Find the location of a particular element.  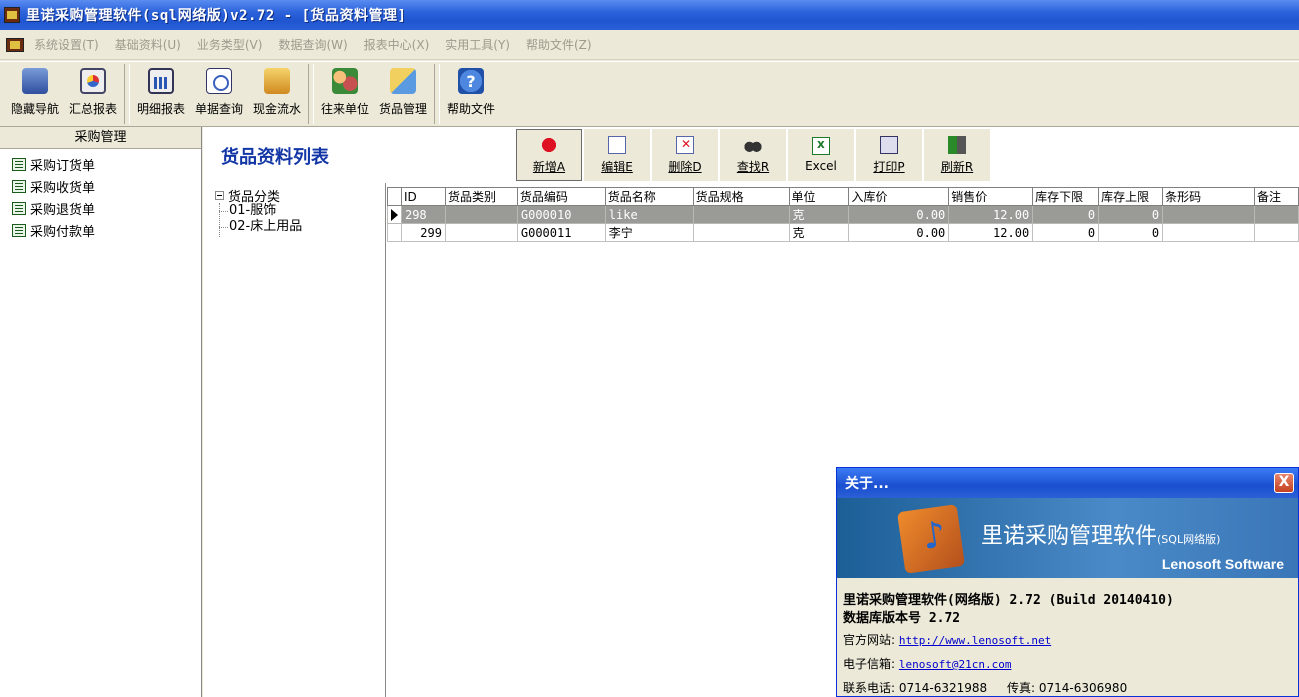

add-button: 新增A is located at coordinates (549, 155).